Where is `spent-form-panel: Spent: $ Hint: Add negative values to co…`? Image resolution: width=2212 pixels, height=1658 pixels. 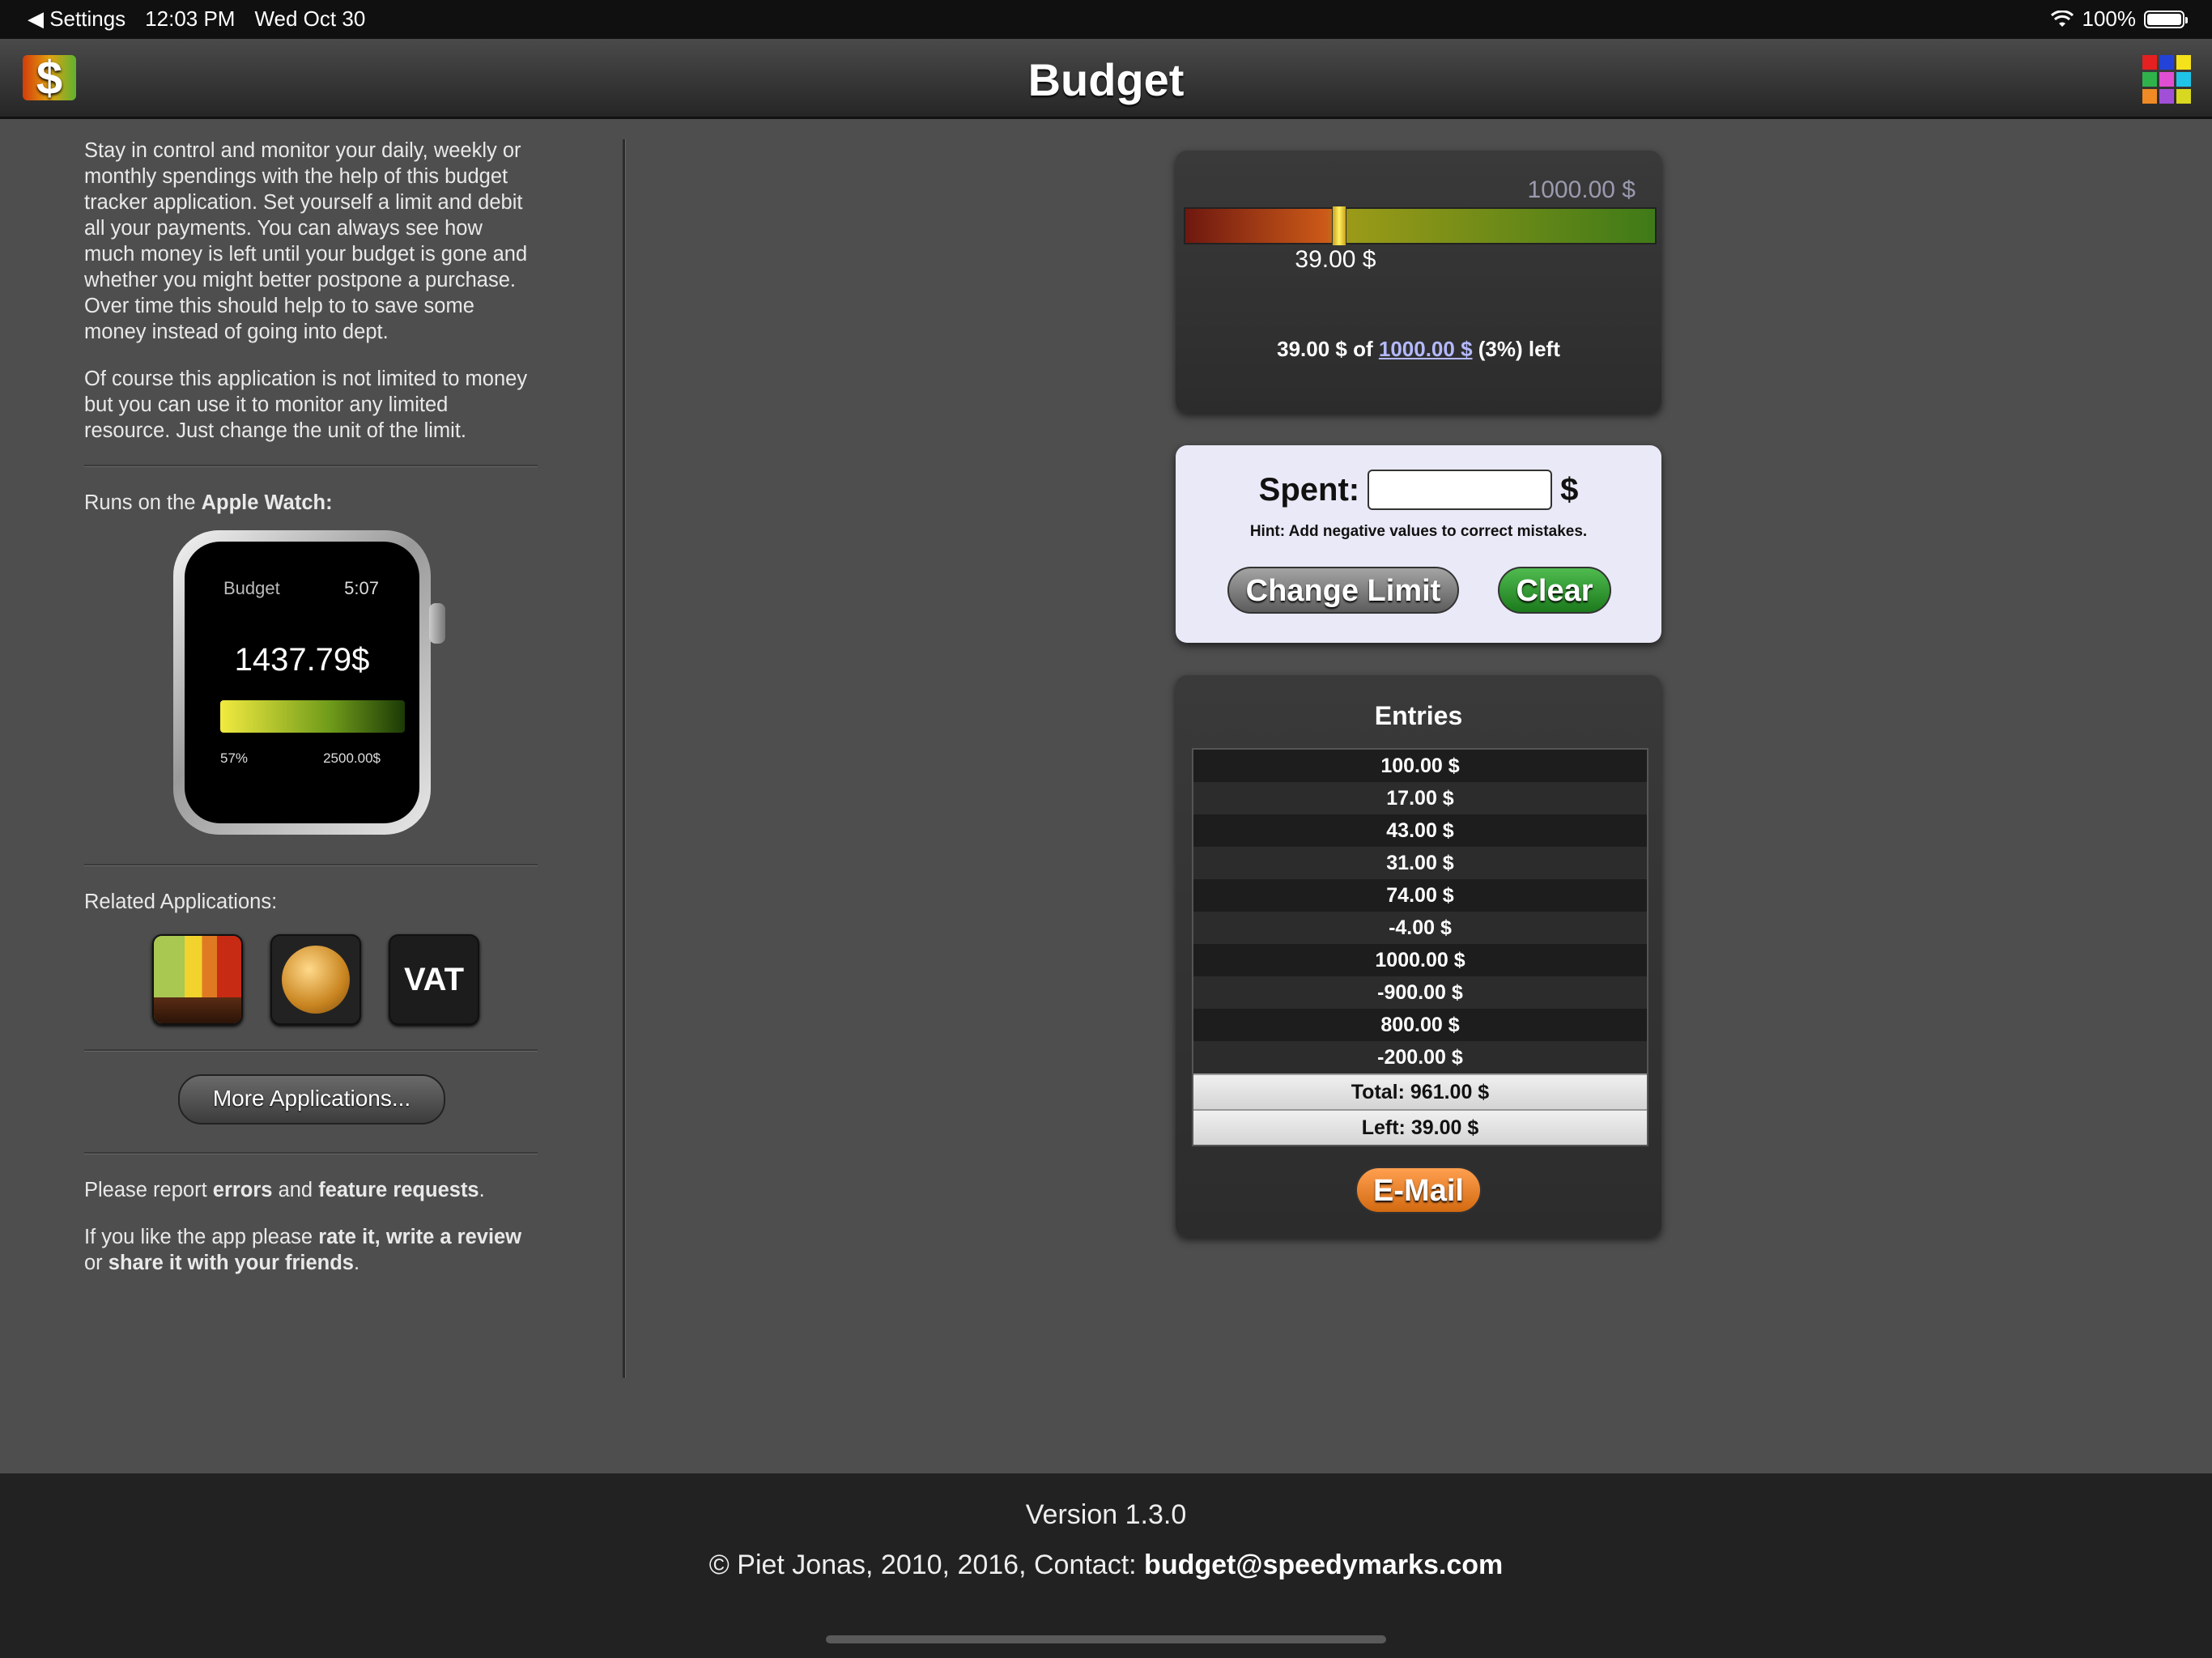 spent-form-panel: Spent: $ Hint: Add negative values to co… is located at coordinates (1419, 544).